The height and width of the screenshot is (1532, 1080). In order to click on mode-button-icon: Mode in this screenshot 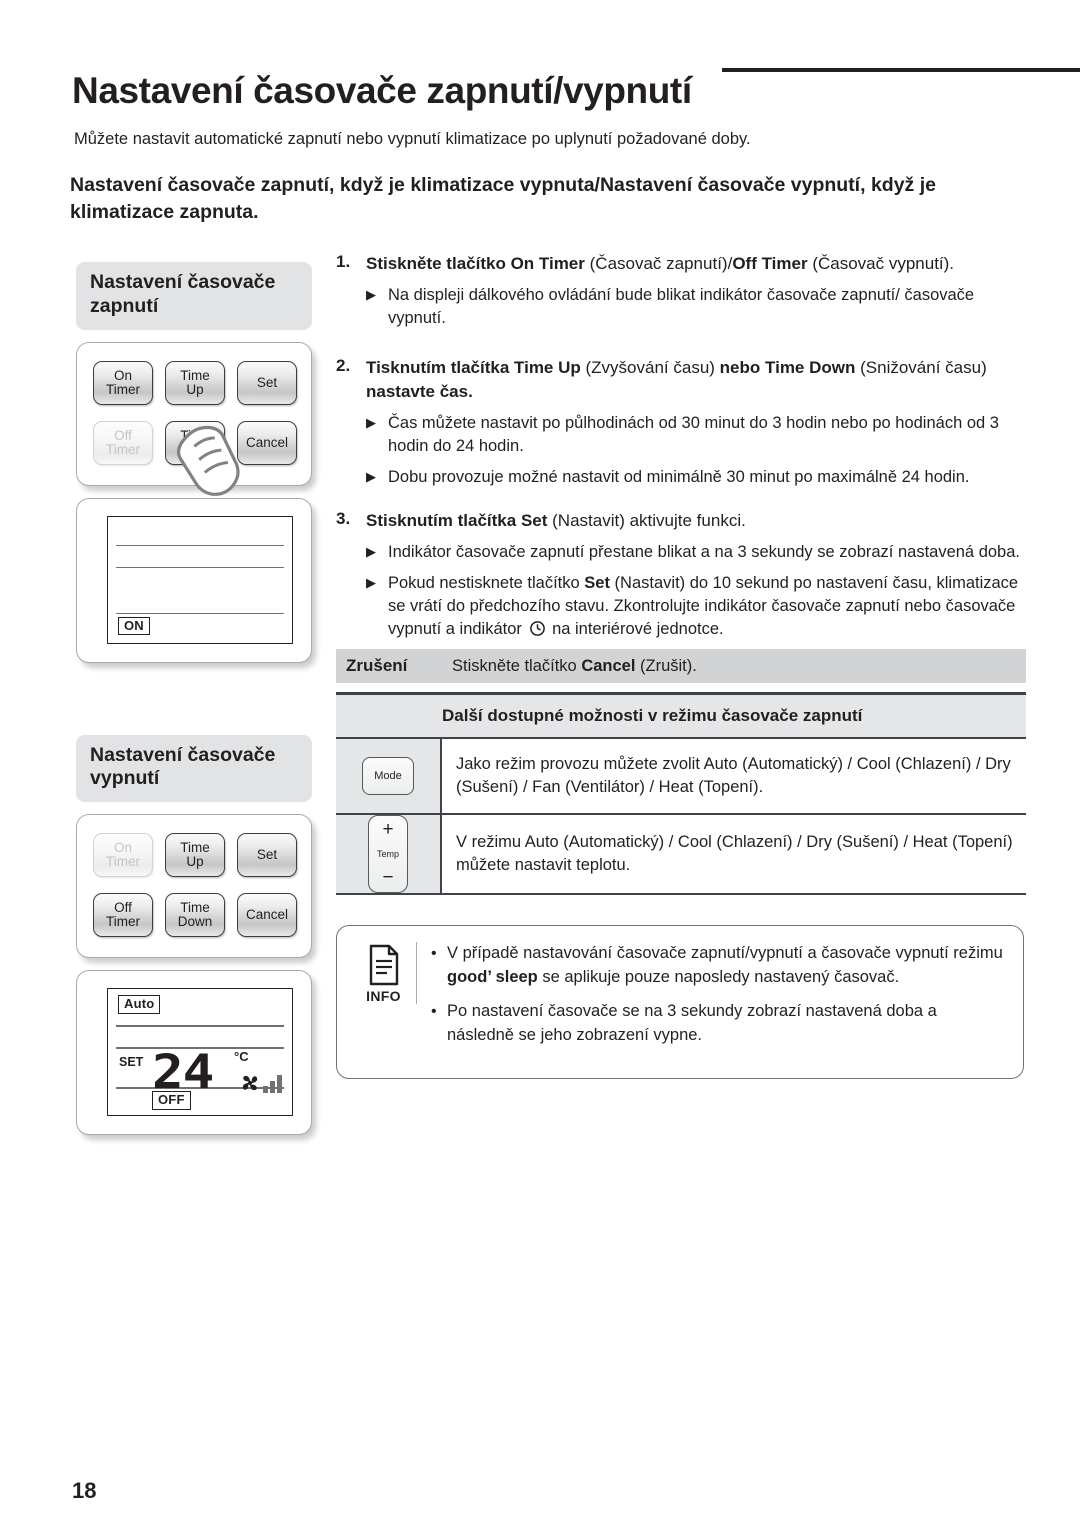, I will do `click(388, 776)`.